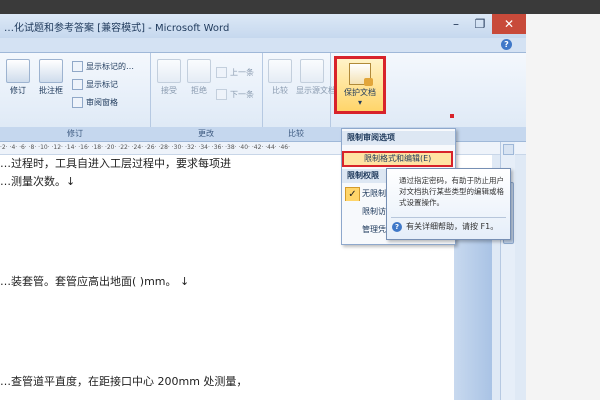 The height and width of the screenshot is (400, 600). I want to click on display-review-icon, so click(77, 66).